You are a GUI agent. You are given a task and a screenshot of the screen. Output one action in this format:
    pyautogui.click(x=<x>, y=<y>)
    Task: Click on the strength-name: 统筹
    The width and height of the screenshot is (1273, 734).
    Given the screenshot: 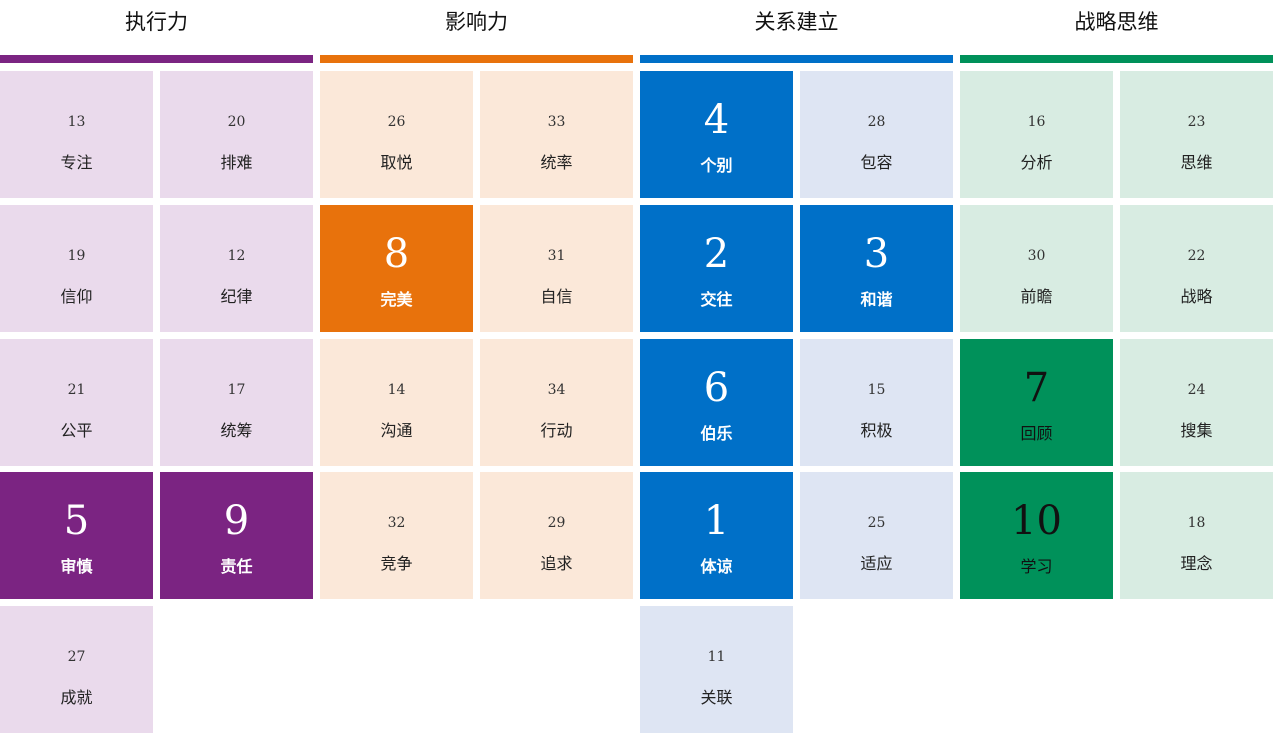 What is the action you would take?
    pyautogui.click(x=236, y=430)
    